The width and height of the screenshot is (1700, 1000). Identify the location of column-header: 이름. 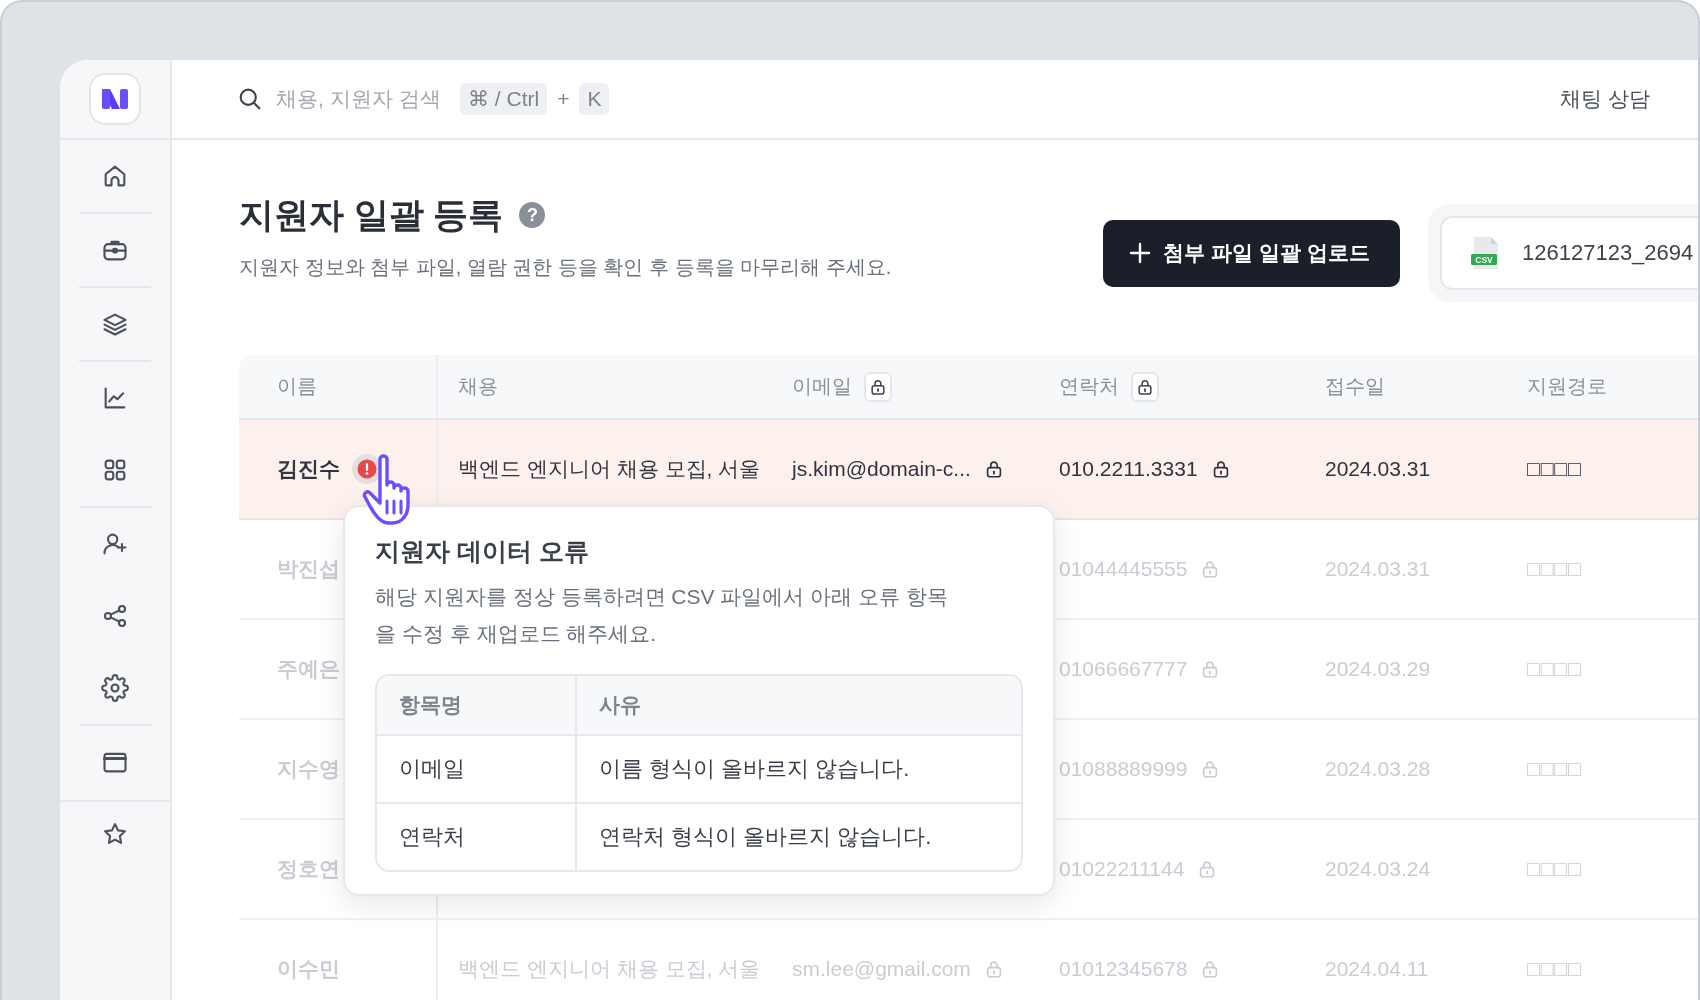
(297, 386).